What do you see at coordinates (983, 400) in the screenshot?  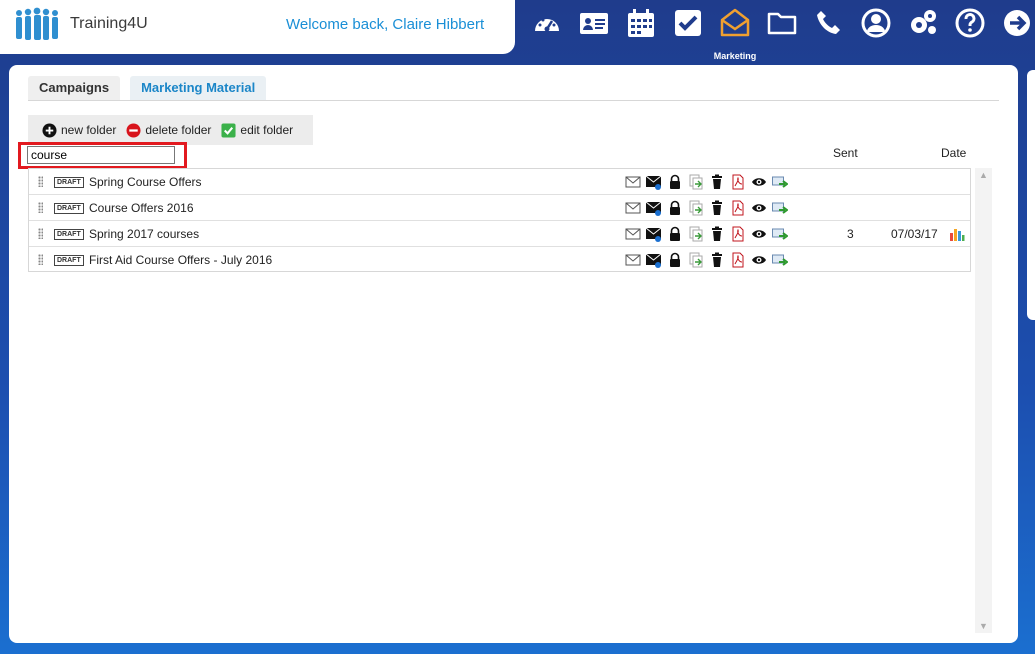 I see `vertical-scrollbar: ▲ ▼` at bounding box center [983, 400].